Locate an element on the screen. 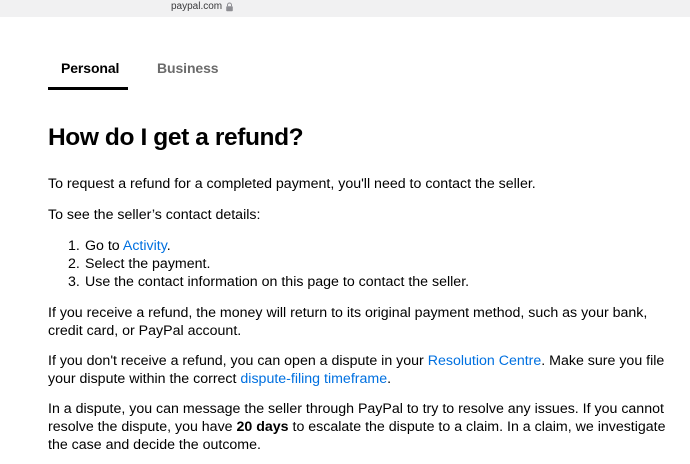 The height and width of the screenshot is (464, 690). active-tab-indicator is located at coordinates (88, 88).